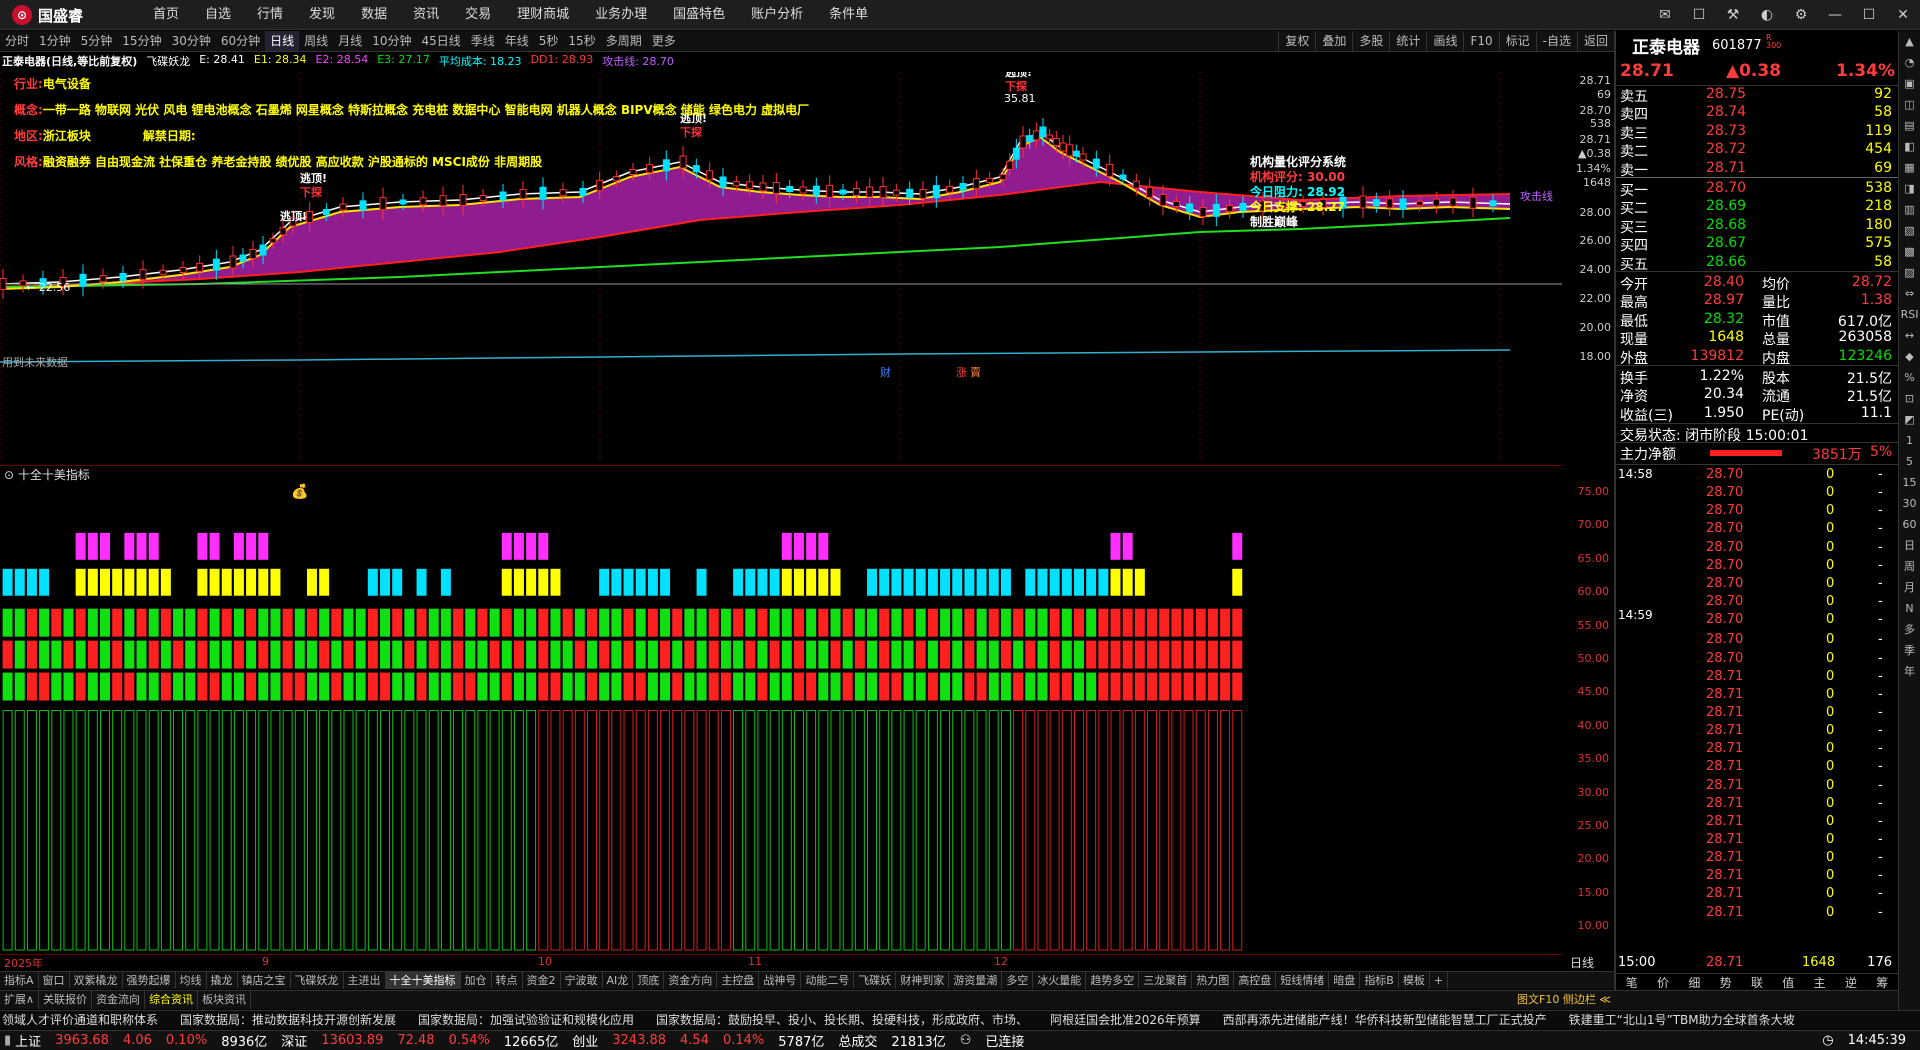  What do you see at coordinates (1757, 132) in the screenshot?
I see `ask-row: 卖三 28.73 119` at bounding box center [1757, 132].